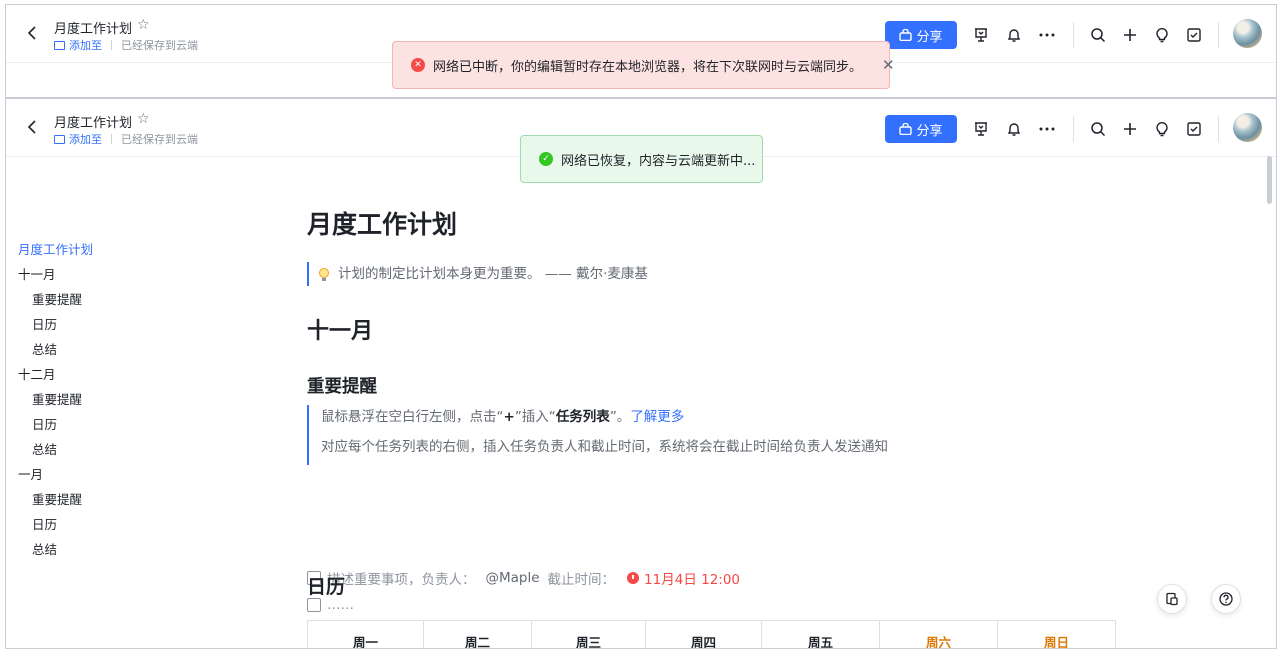 This screenshot has width=1280, height=651. I want to click on tip-text: ”。, so click(620, 417).